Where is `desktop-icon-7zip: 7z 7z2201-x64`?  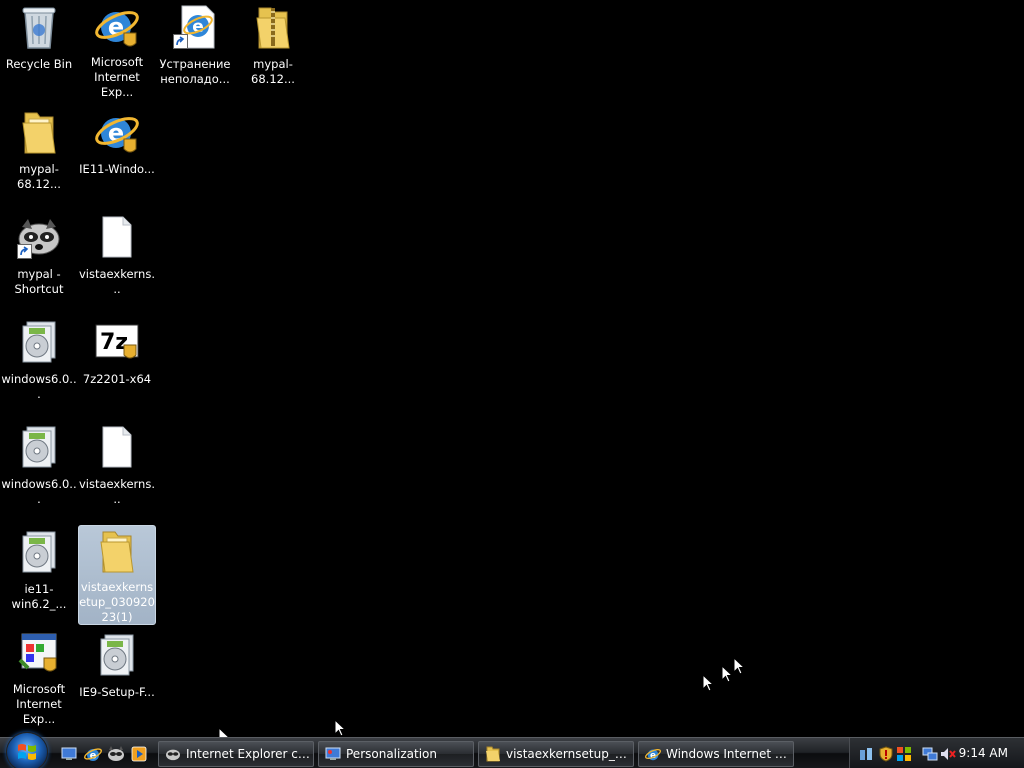 desktop-icon-7zip: 7z 7z2201-x64 is located at coordinates (117, 365).